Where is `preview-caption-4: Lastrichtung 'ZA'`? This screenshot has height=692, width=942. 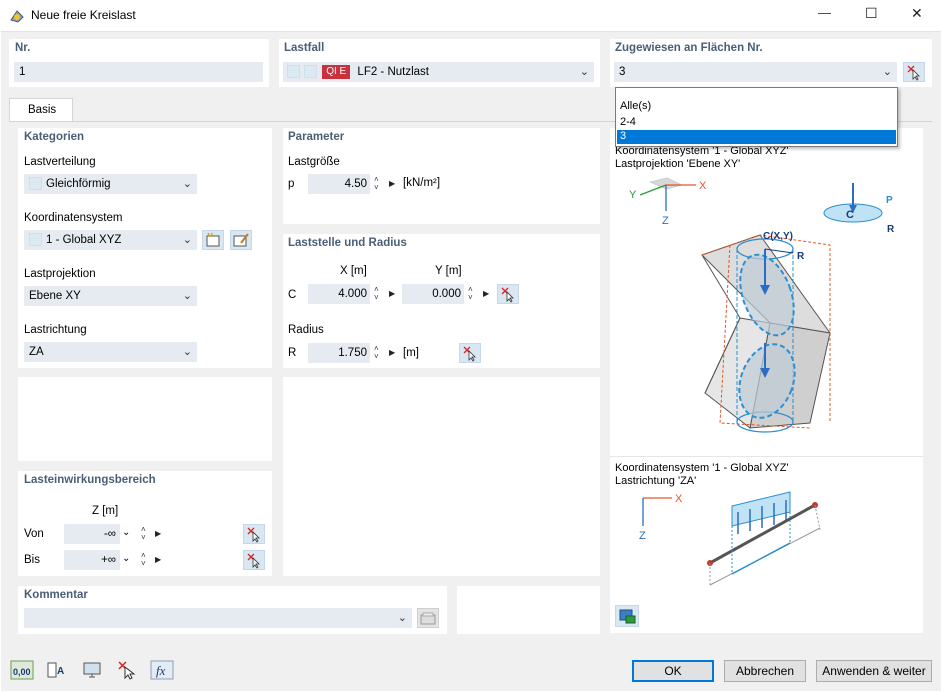
preview-caption-4: Lastrichtung 'ZA' is located at coordinates (656, 481).